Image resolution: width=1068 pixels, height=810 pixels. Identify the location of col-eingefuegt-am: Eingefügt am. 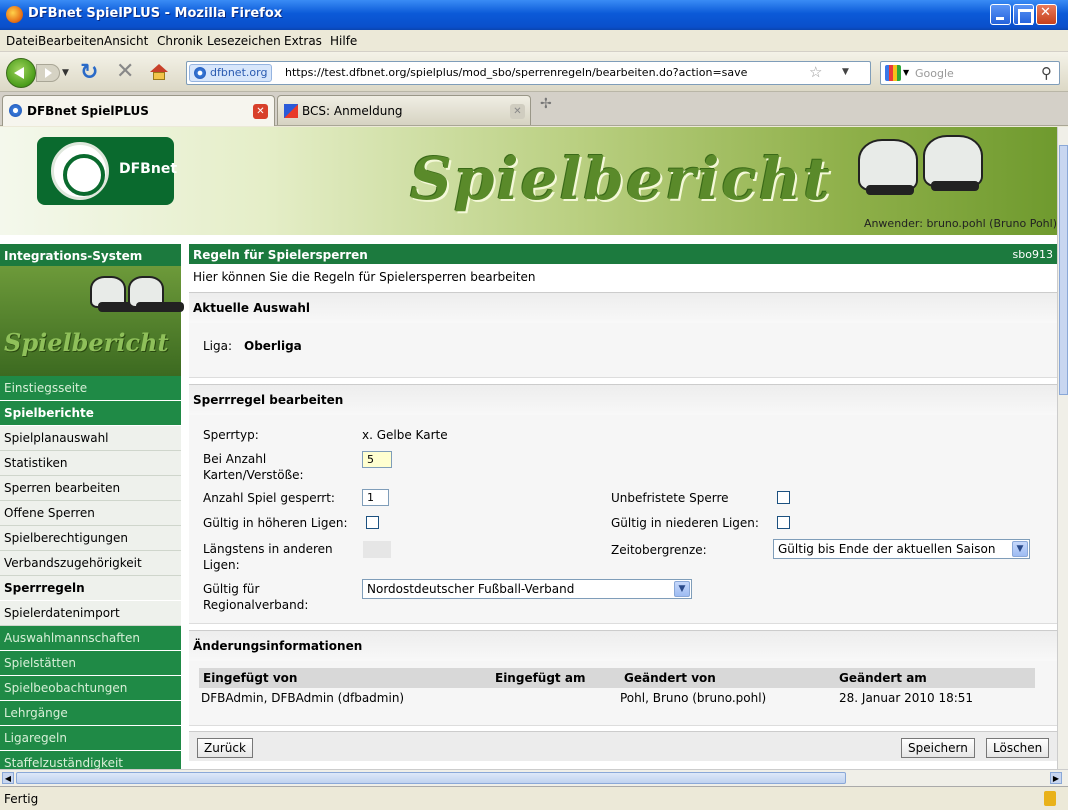
(540, 678).